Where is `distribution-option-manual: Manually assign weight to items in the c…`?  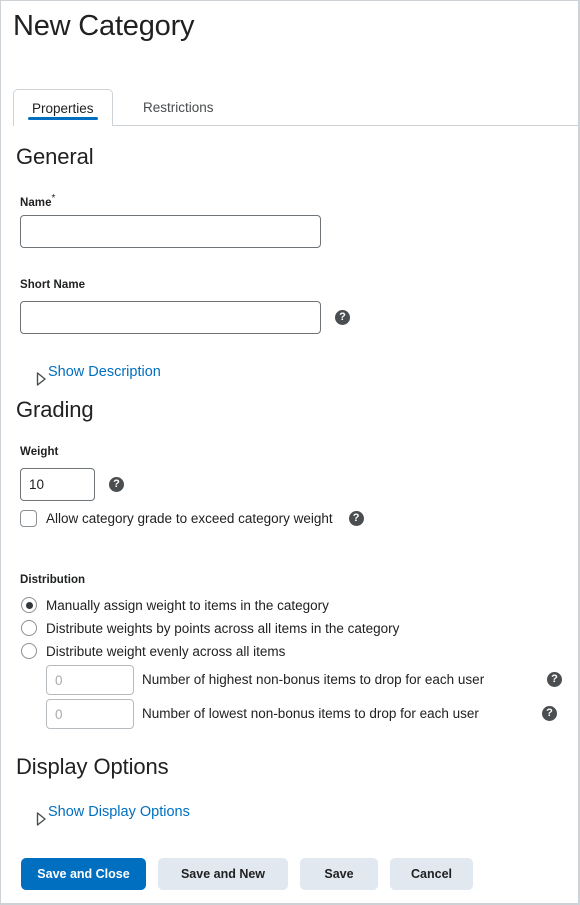
distribution-option-manual: Manually assign weight to items in the c… is located at coordinates (175, 605).